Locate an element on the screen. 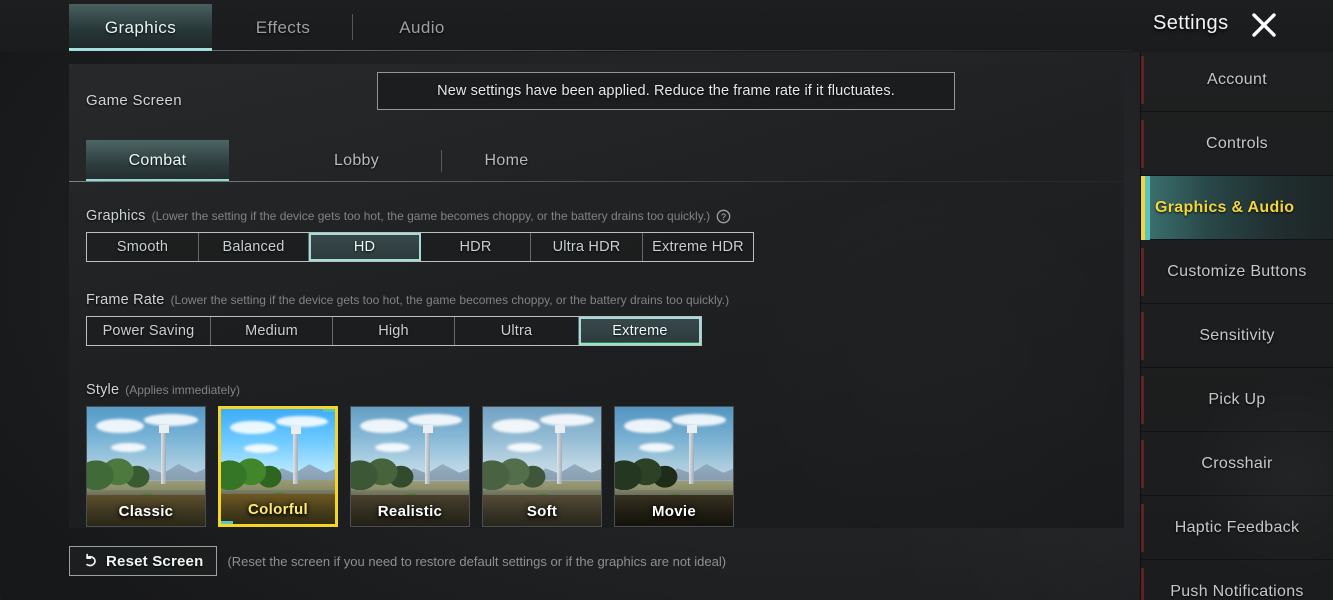  tab-divider is located at coordinates (352, 27).